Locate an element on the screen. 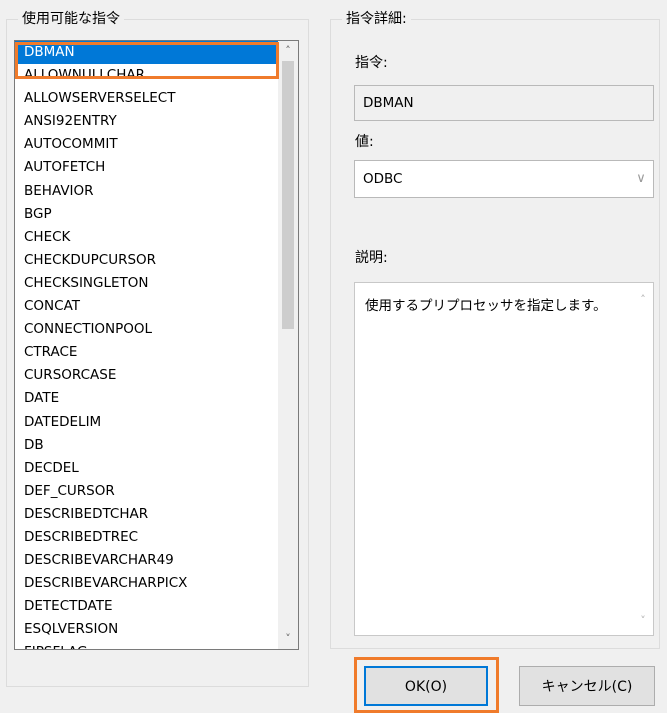  value-dropdown: ODBC ∨ is located at coordinates (504, 179).